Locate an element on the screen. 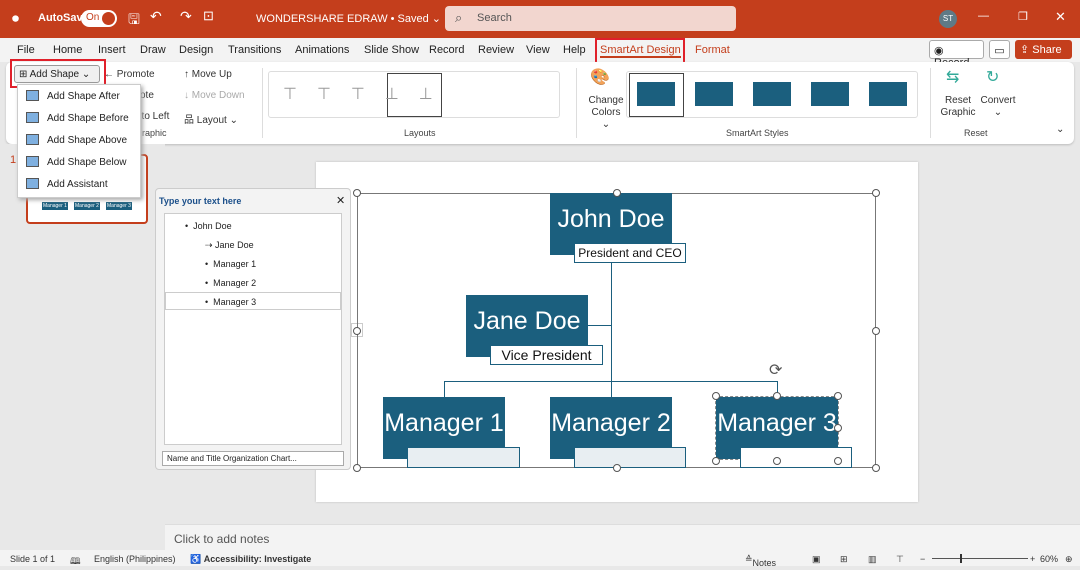  right-to-left-button: t to Left is located at coordinates (152, 116).